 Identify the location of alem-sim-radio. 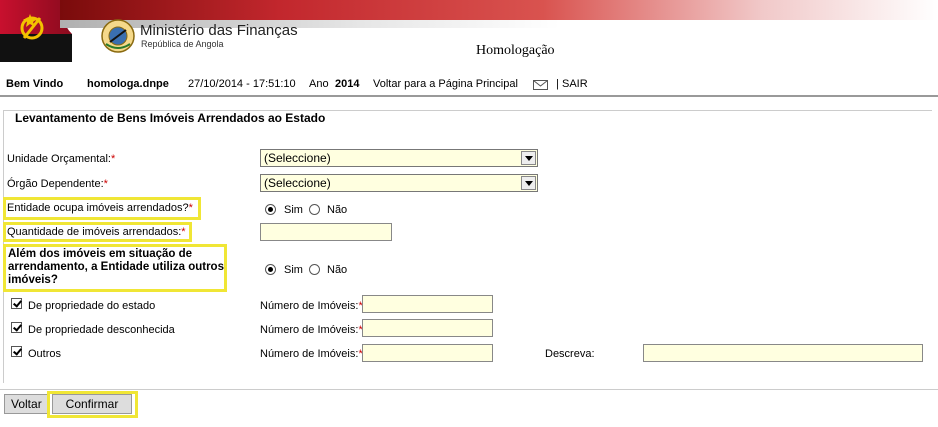
(270, 269).